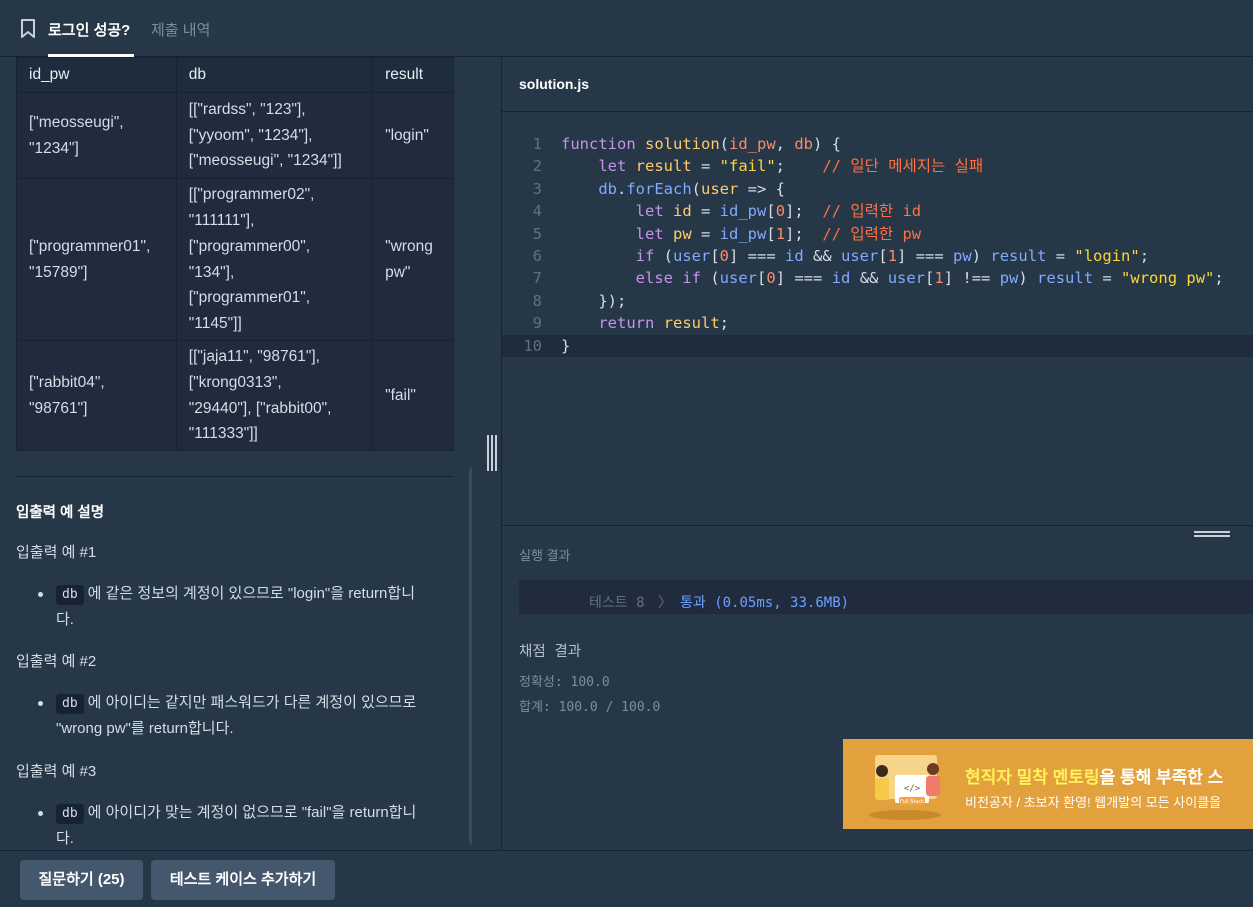 The width and height of the screenshot is (1253, 907). Describe the element at coordinates (56, 771) in the screenshot. I see `example-heading: 입출력 예 #3` at that location.